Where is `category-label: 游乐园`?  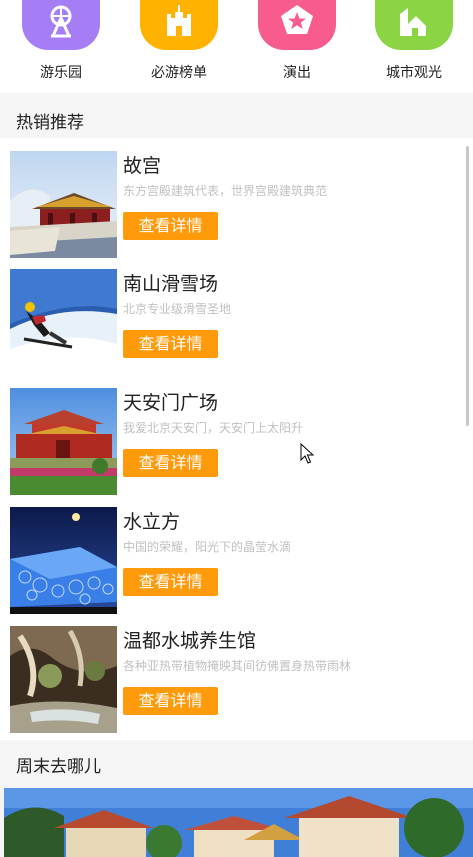
category-label: 游乐园 is located at coordinates (61, 73).